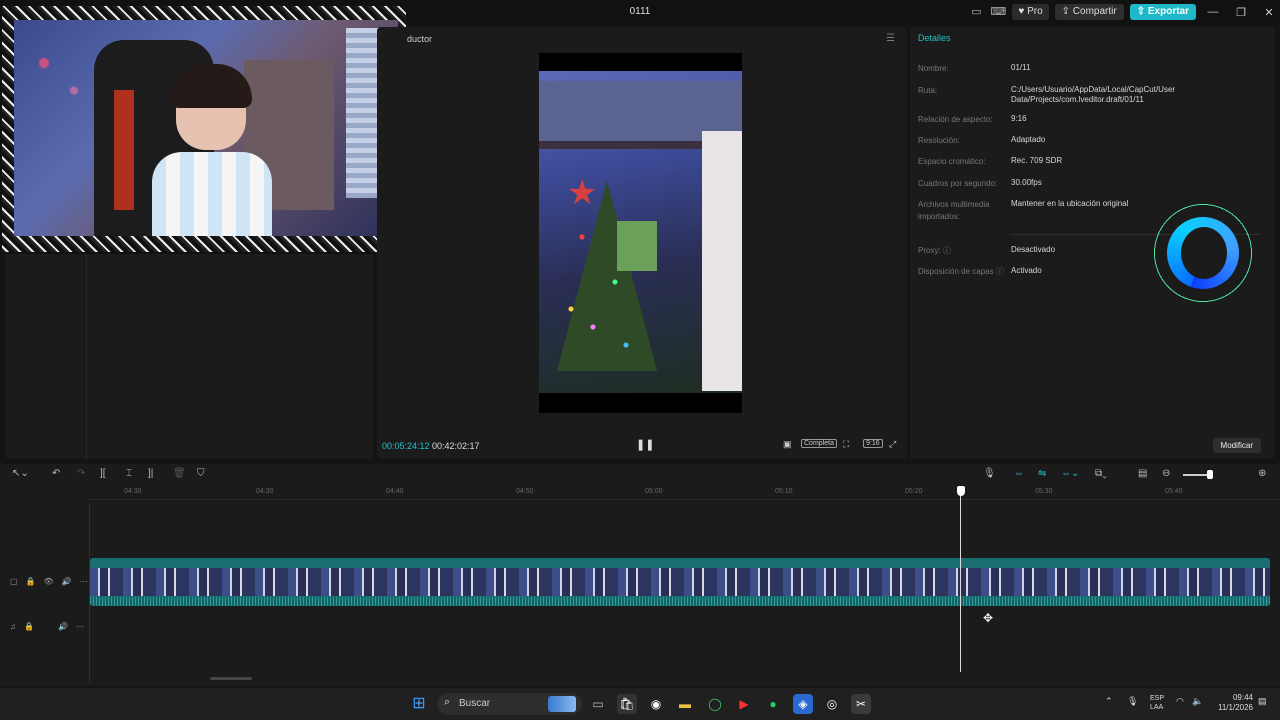  I want to click on keyboard-icon: ⌨, so click(998, 12).